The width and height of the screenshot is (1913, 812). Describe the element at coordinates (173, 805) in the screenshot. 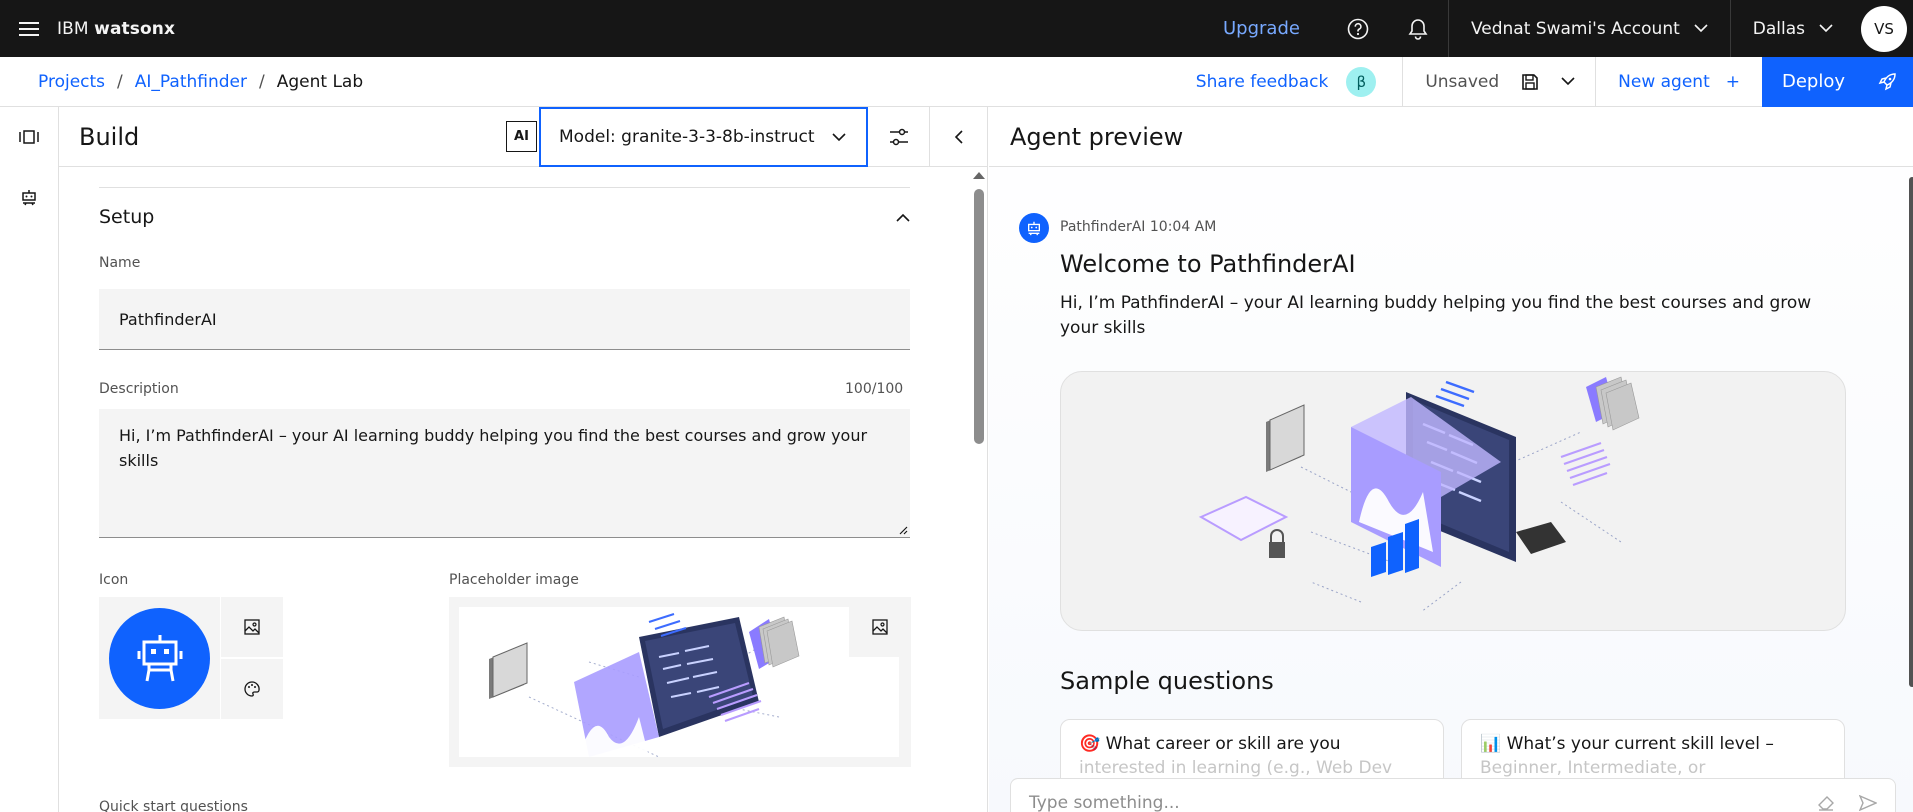

I see `quick-start-label: Quick start questions` at that location.